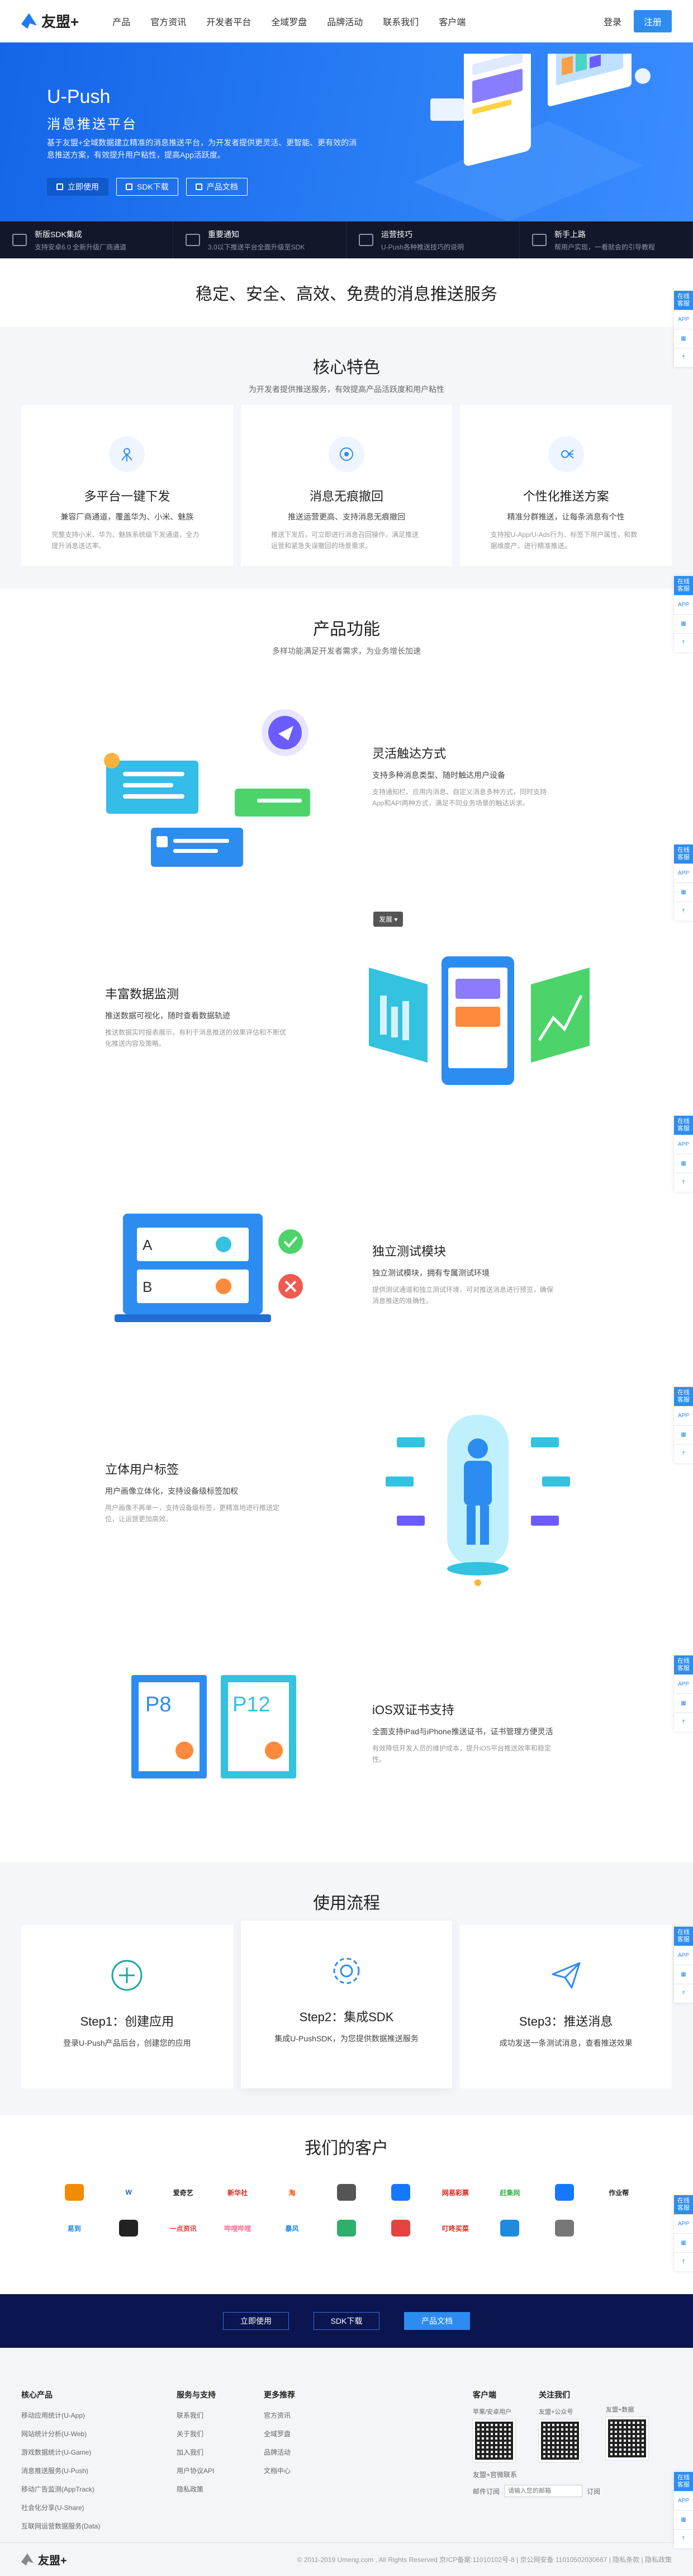 Image resolution: width=693 pixels, height=2576 pixels. What do you see at coordinates (510, 2192) in the screenshot?
I see `customer-logo: 赶集网` at bounding box center [510, 2192].